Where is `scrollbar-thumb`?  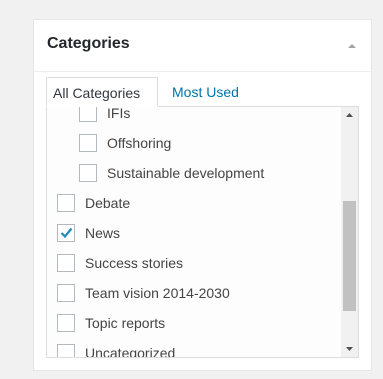
scrollbar-thumb is located at coordinates (349, 256).